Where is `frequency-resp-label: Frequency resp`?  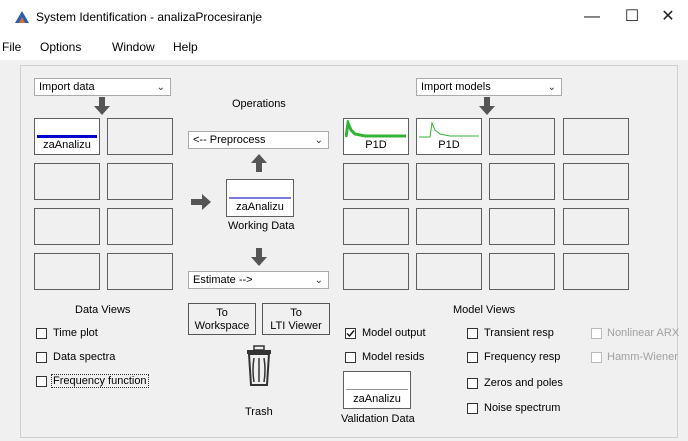 frequency-resp-label: Frequency resp is located at coordinates (522, 357).